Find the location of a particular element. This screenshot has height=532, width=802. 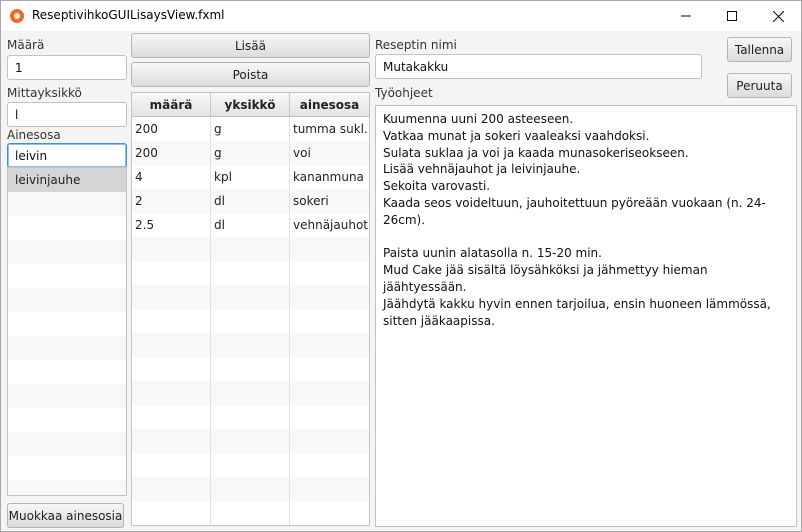

cell-ingredient: sokeri is located at coordinates (311, 201).